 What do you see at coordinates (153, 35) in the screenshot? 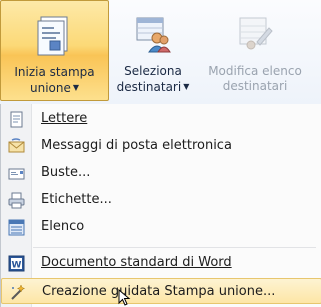
I see `recipients-icon` at bounding box center [153, 35].